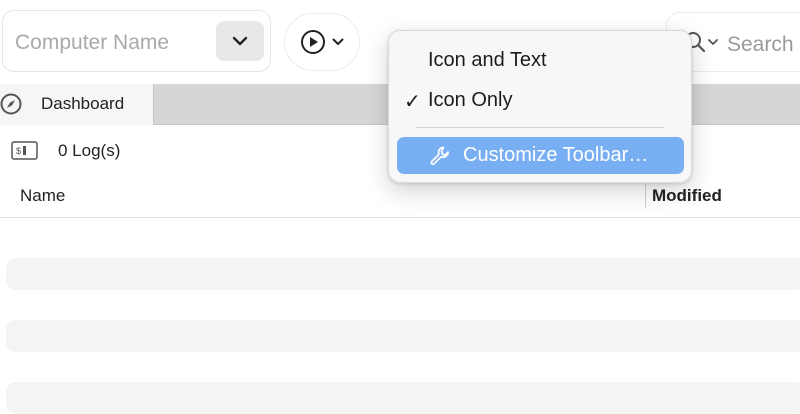 This screenshot has width=800, height=414. What do you see at coordinates (470, 100) in the screenshot?
I see `menu-item-label: Icon Only` at bounding box center [470, 100].